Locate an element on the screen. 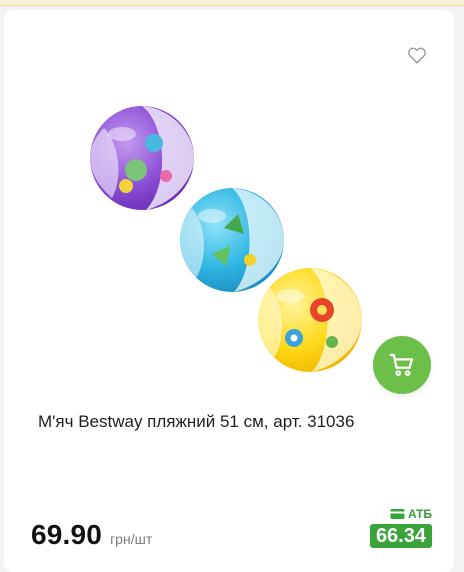 The image size is (464, 572). favorite-button is located at coordinates (417, 55).